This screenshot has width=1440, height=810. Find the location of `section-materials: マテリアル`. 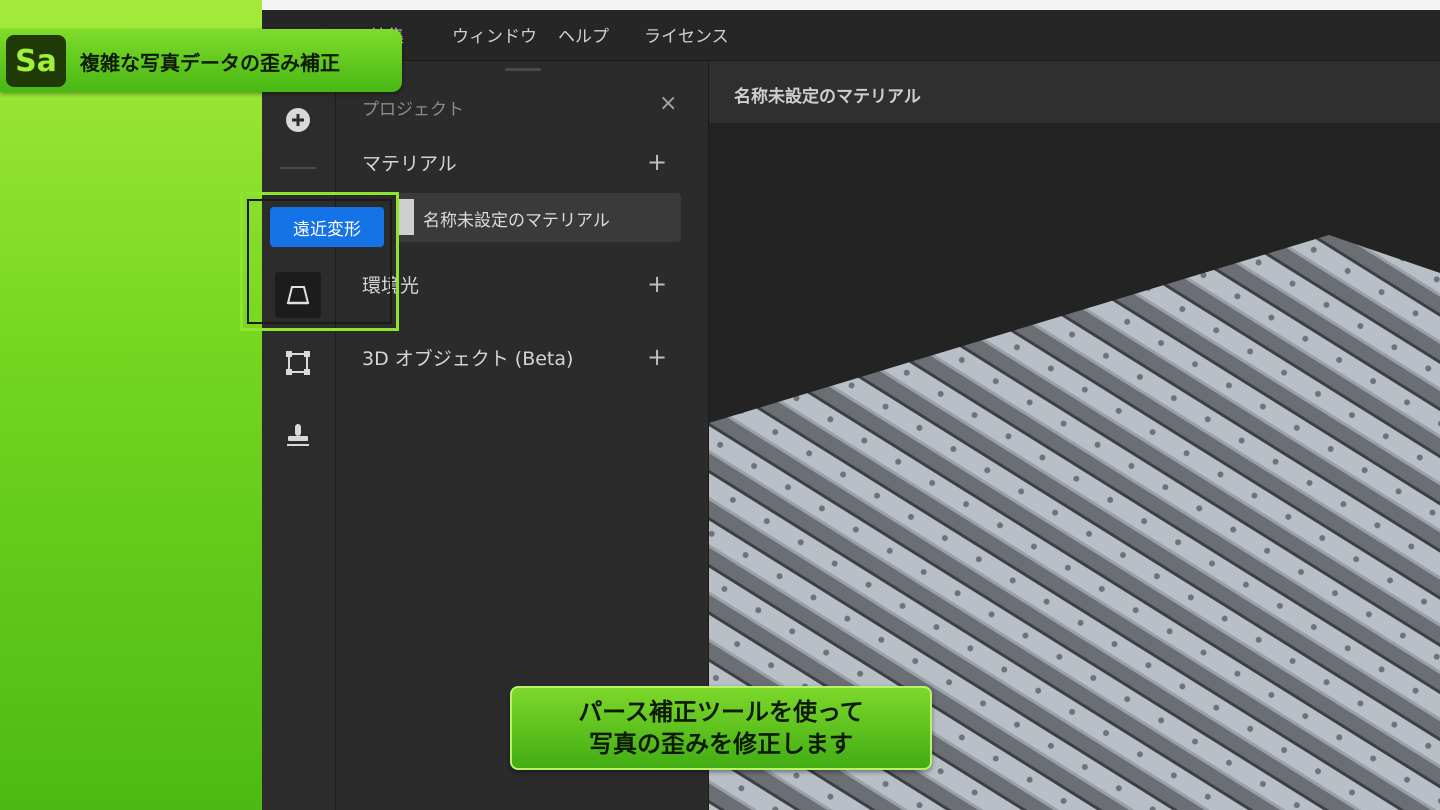

section-materials: マテリアル is located at coordinates (409, 162).